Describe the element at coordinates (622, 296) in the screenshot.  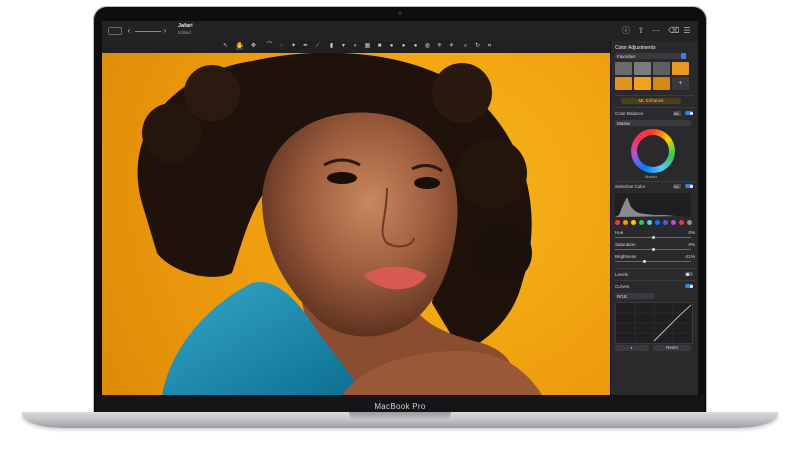
I see `curves-channel-label: RGB` at that location.